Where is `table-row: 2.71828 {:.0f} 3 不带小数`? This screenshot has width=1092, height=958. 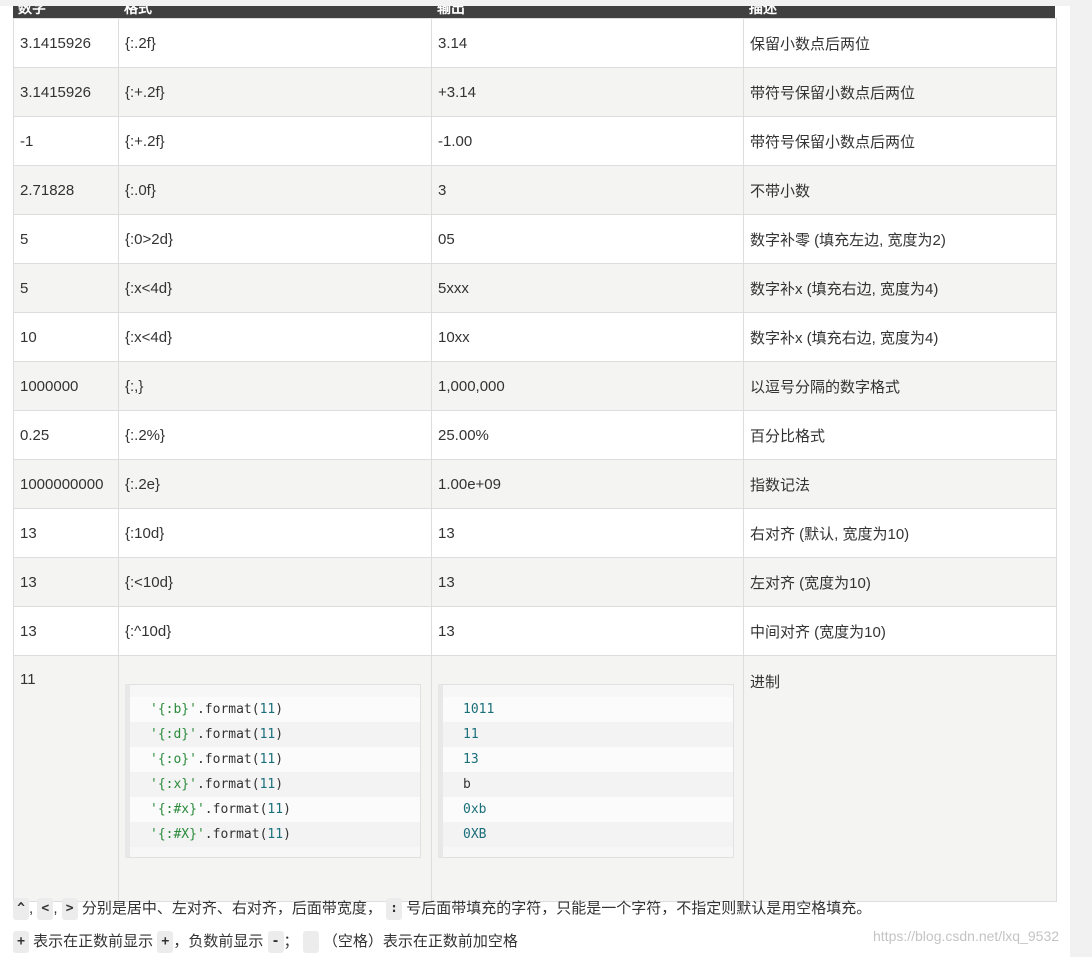
table-row: 2.71828 {:.0f} 3 不带小数 is located at coordinates (535, 190).